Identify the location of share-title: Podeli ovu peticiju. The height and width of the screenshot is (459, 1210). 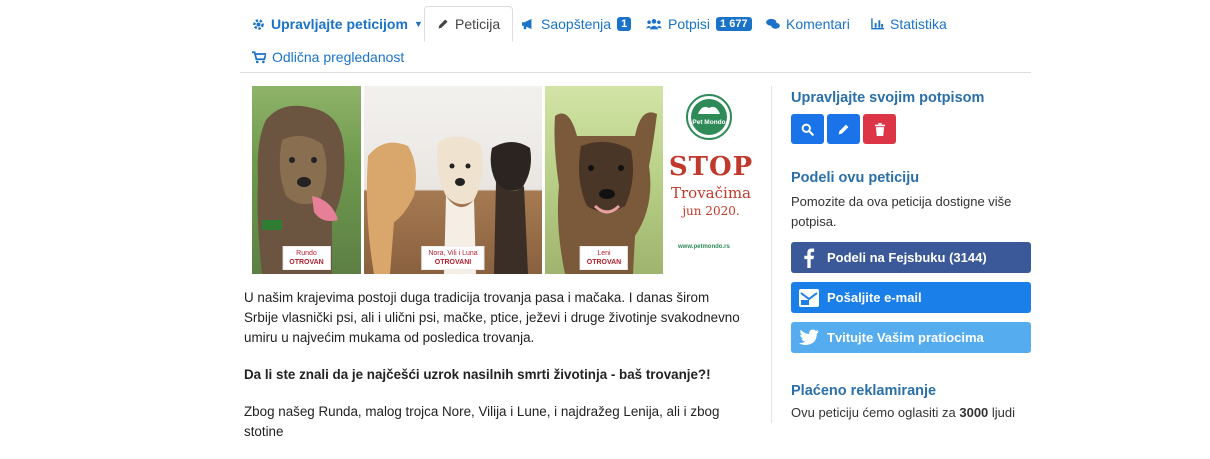
(855, 178).